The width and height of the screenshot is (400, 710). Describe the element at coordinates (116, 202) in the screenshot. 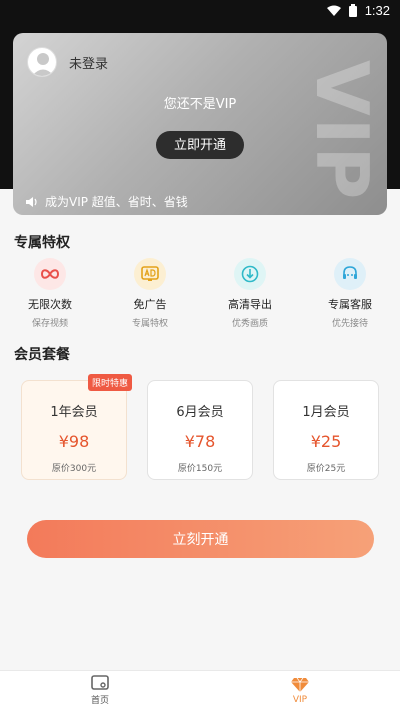

I see `vip-promo-text: 成为VIP 超值、省时、省钱` at that location.